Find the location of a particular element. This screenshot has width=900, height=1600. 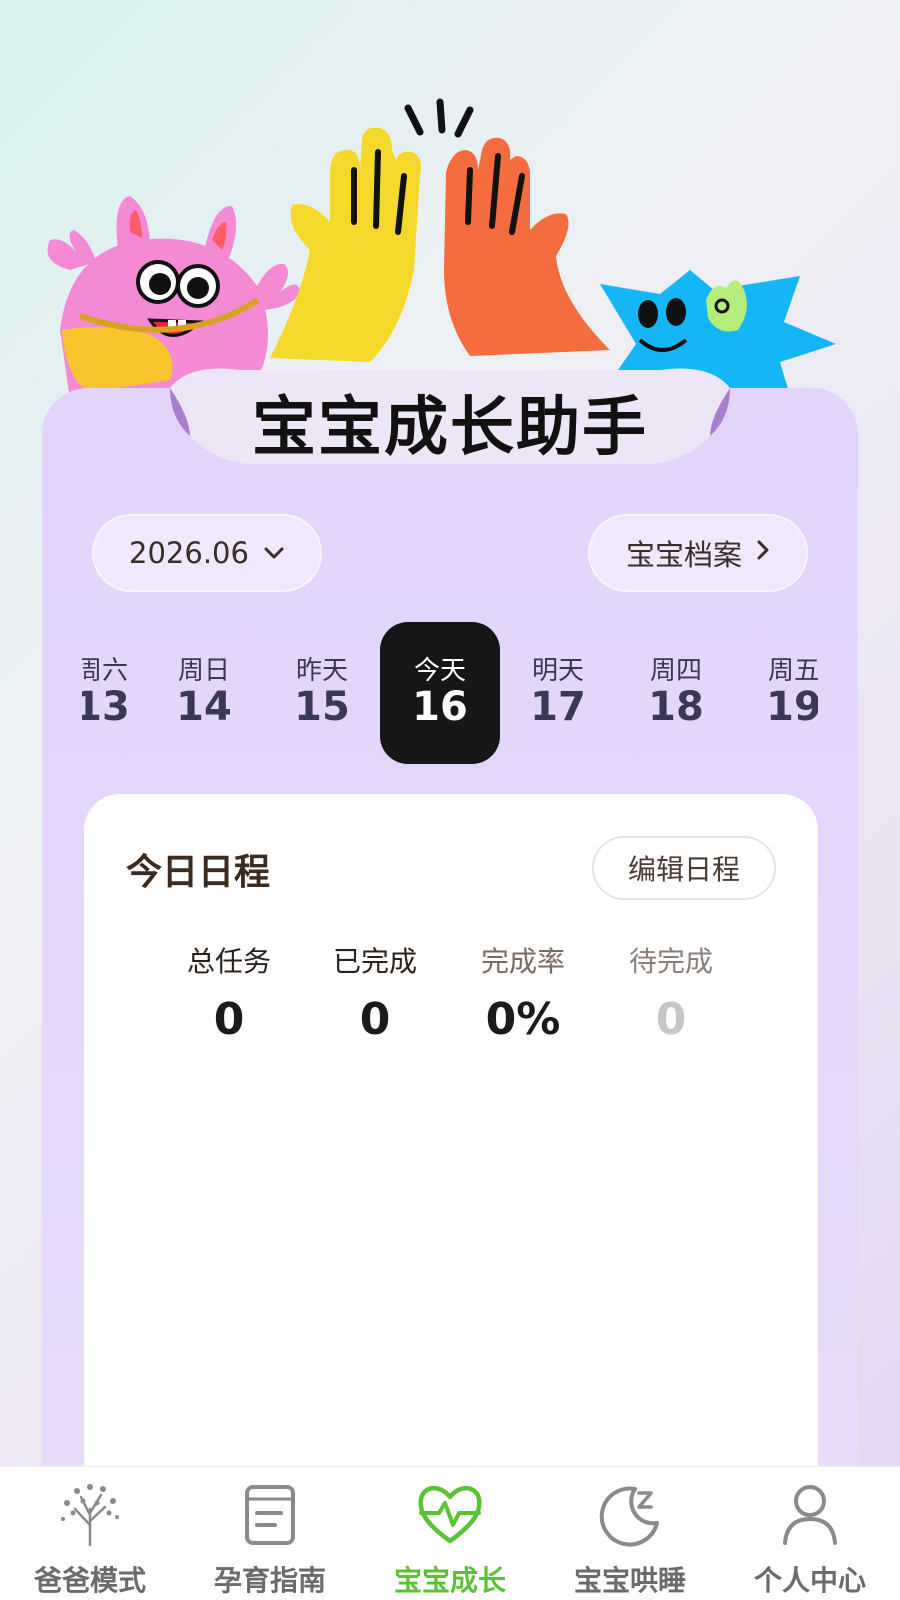

user-icon is located at coordinates (810, 1514).